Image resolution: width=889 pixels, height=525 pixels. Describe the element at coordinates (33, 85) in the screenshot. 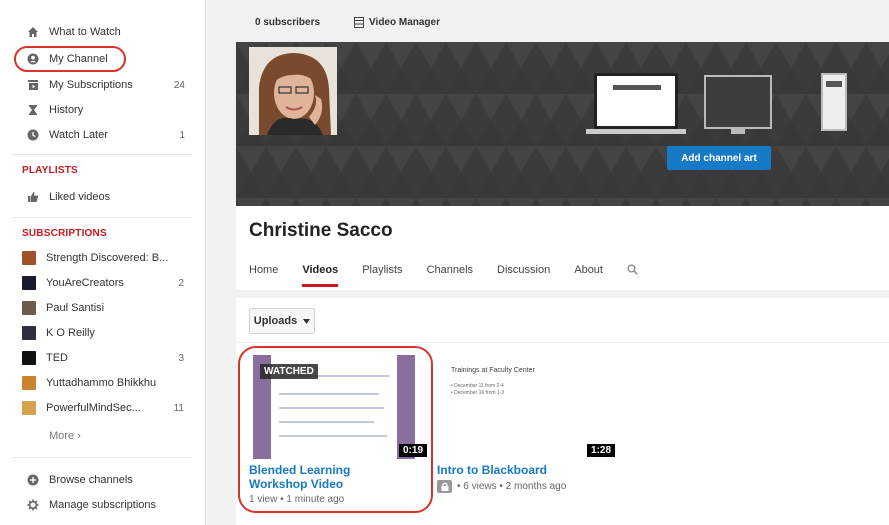

I see `subscriptions-icon` at that location.